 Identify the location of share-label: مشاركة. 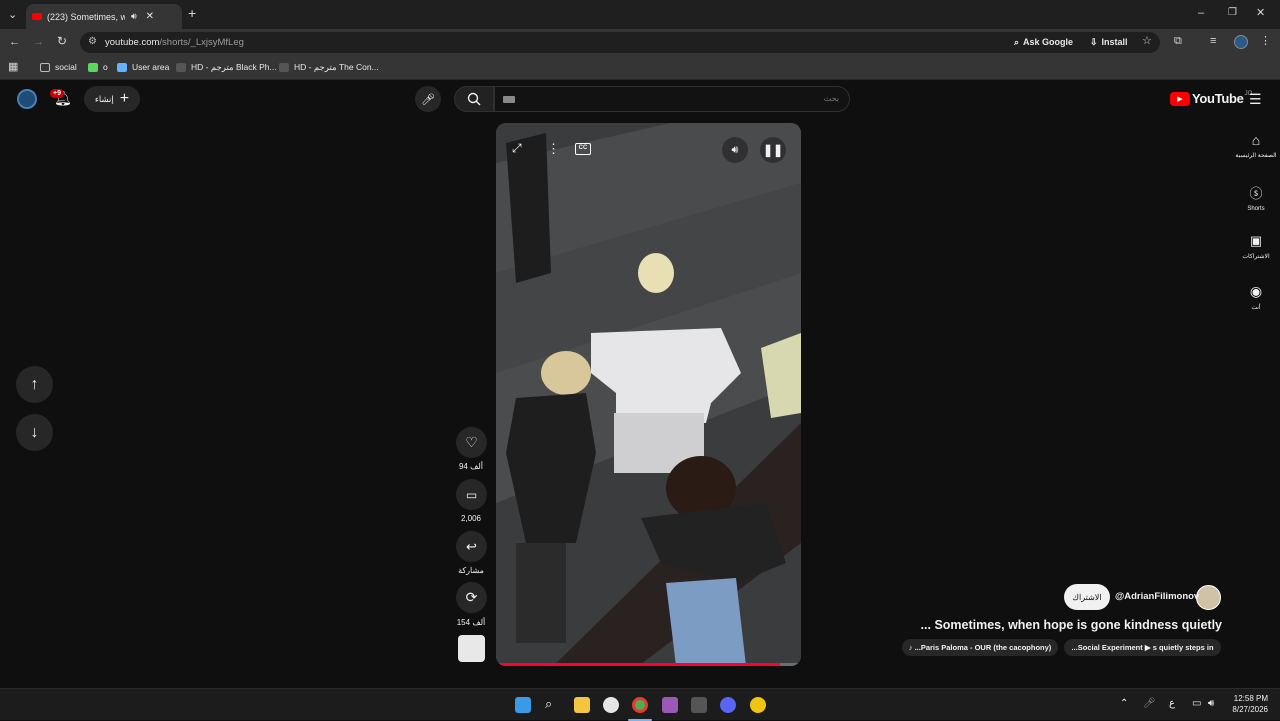
(471, 570).